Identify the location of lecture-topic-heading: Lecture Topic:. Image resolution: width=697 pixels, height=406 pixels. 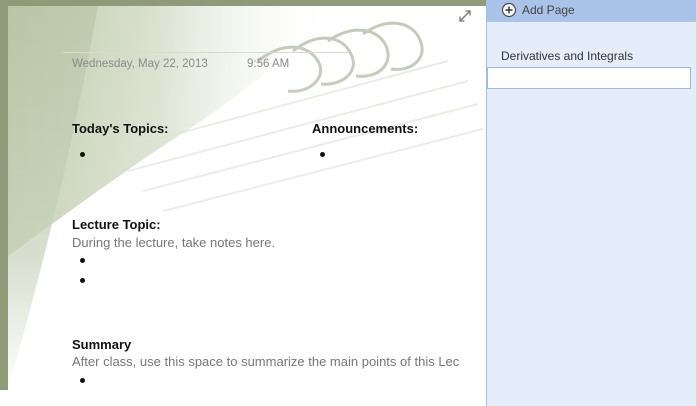
(116, 224).